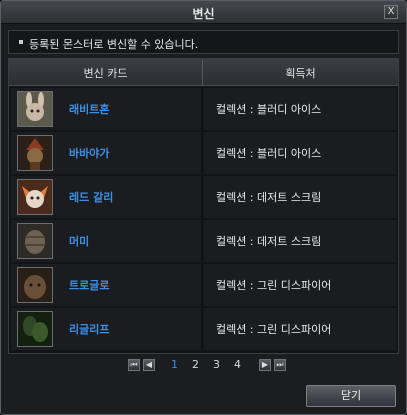 The width and height of the screenshot is (407, 415). I want to click on page-link-3: 3, so click(216, 364).